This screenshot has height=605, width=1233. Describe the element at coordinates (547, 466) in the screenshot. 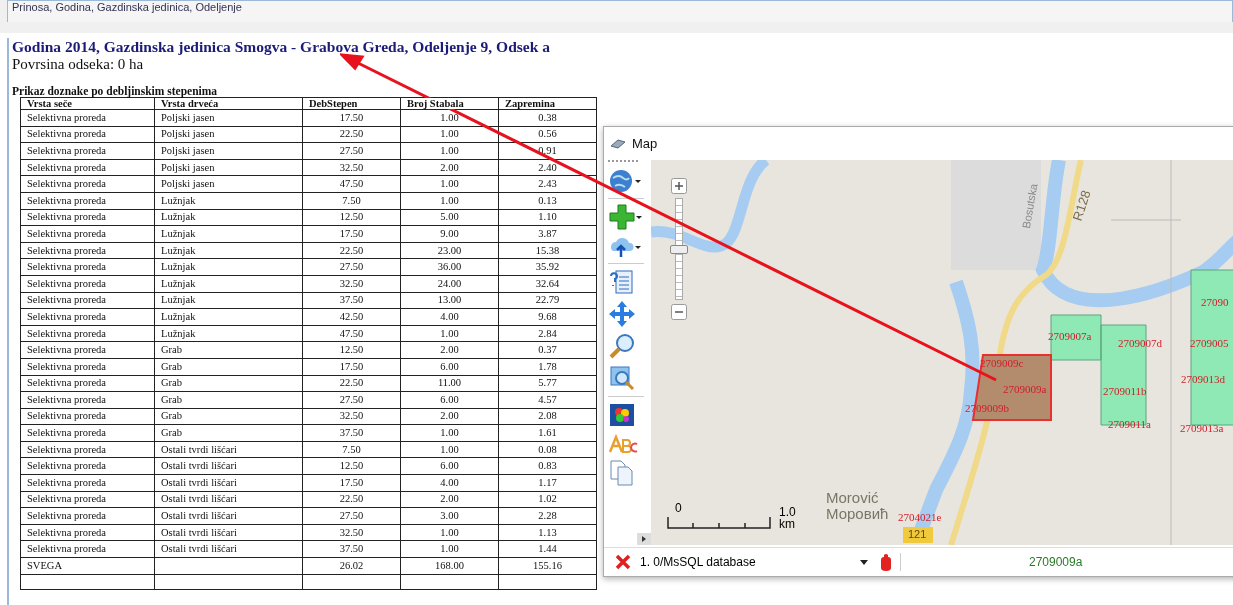

I see `table-cell: 0.83` at that location.